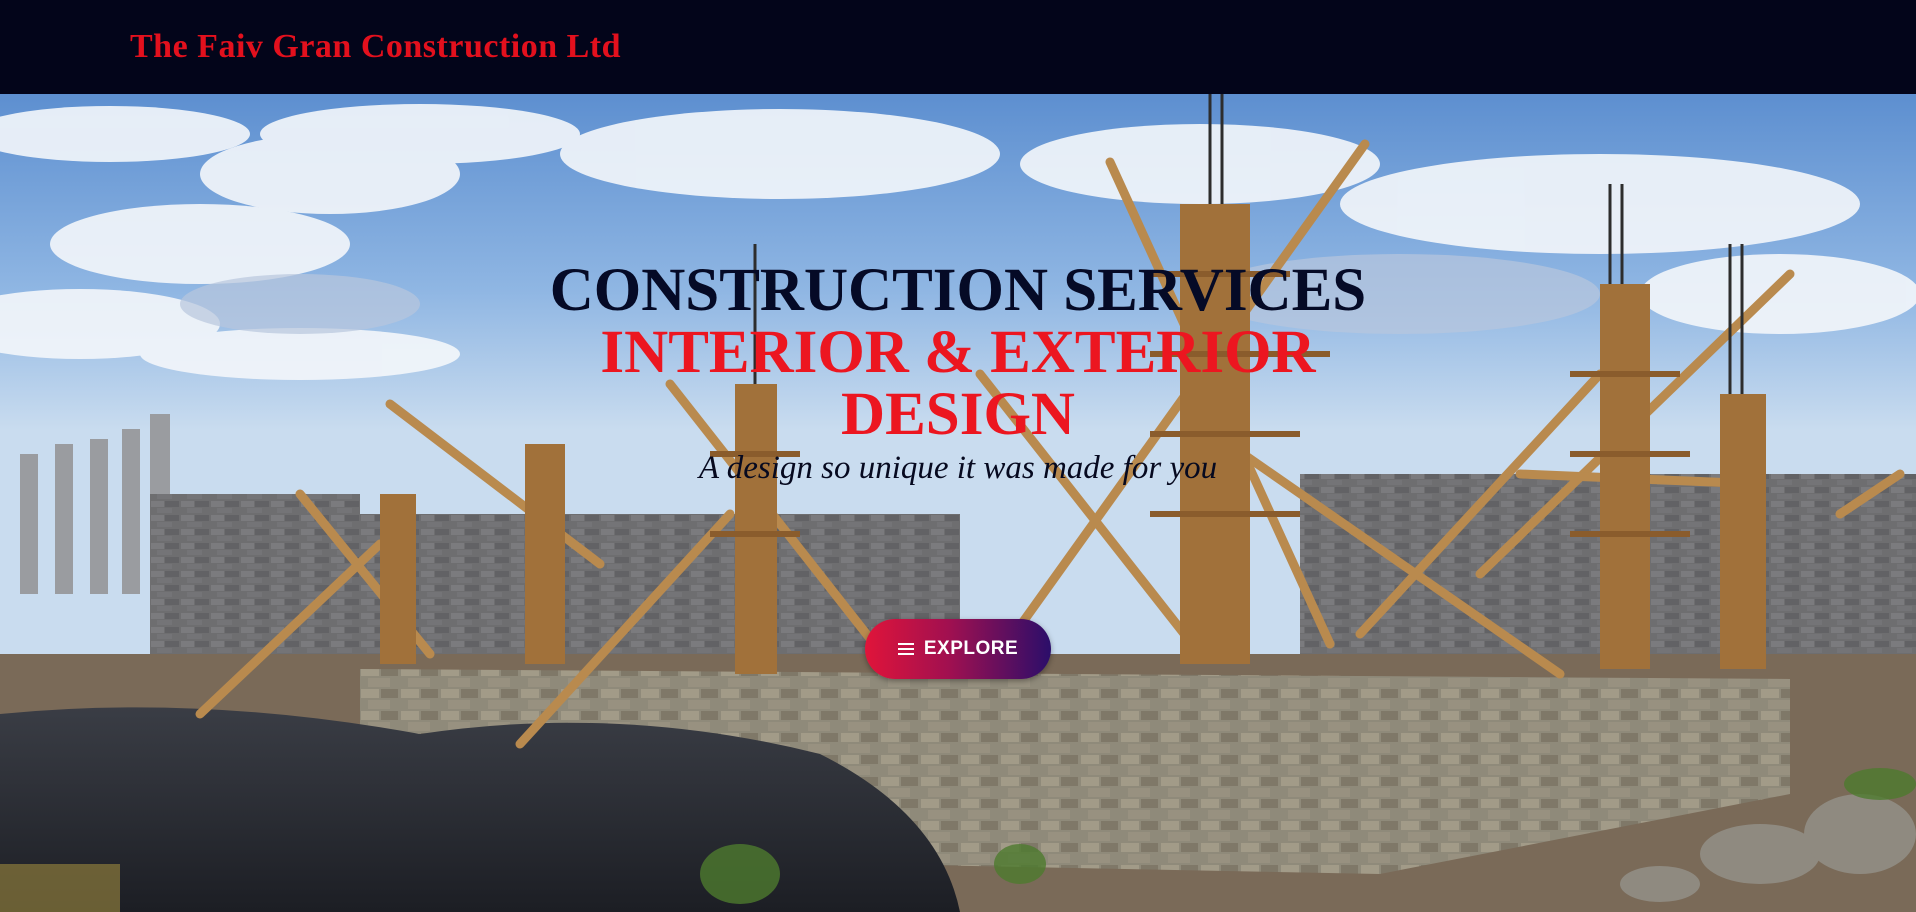 This screenshot has width=1916, height=912. Describe the element at coordinates (958, 468) in the screenshot. I see `hero-tagline: A design so unique it was made for you` at that location.